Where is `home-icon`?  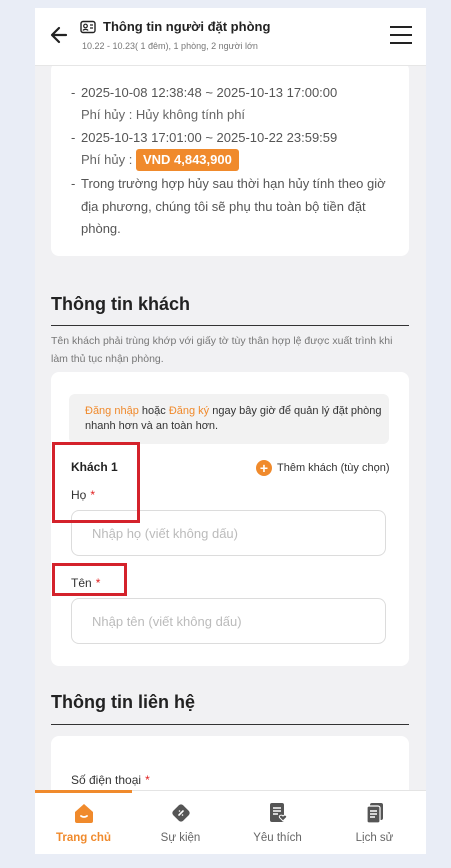
home-icon is located at coordinates (84, 813).